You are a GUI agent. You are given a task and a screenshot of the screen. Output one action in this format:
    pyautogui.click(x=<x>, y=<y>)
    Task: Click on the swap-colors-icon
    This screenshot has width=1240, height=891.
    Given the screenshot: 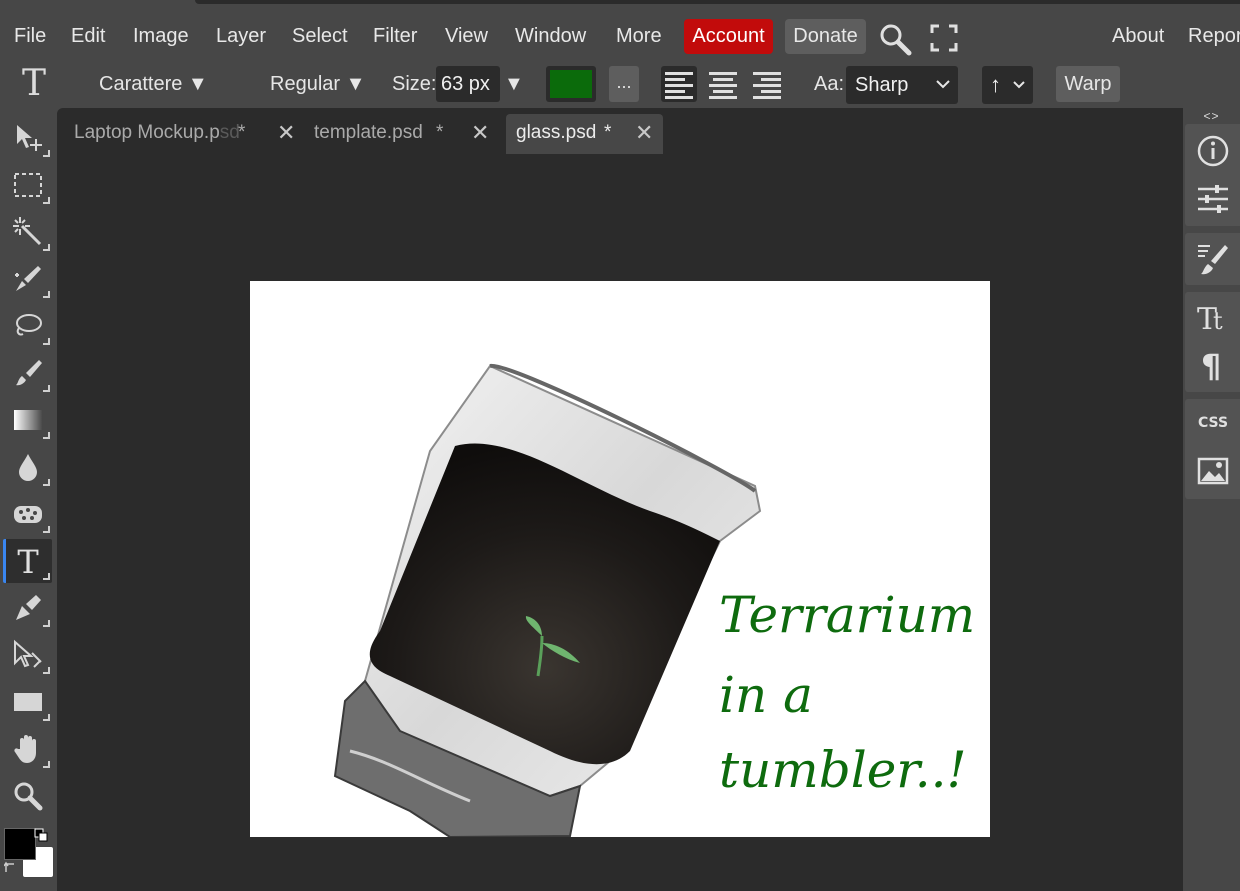 What is the action you would take?
    pyautogui.click(x=11, y=867)
    